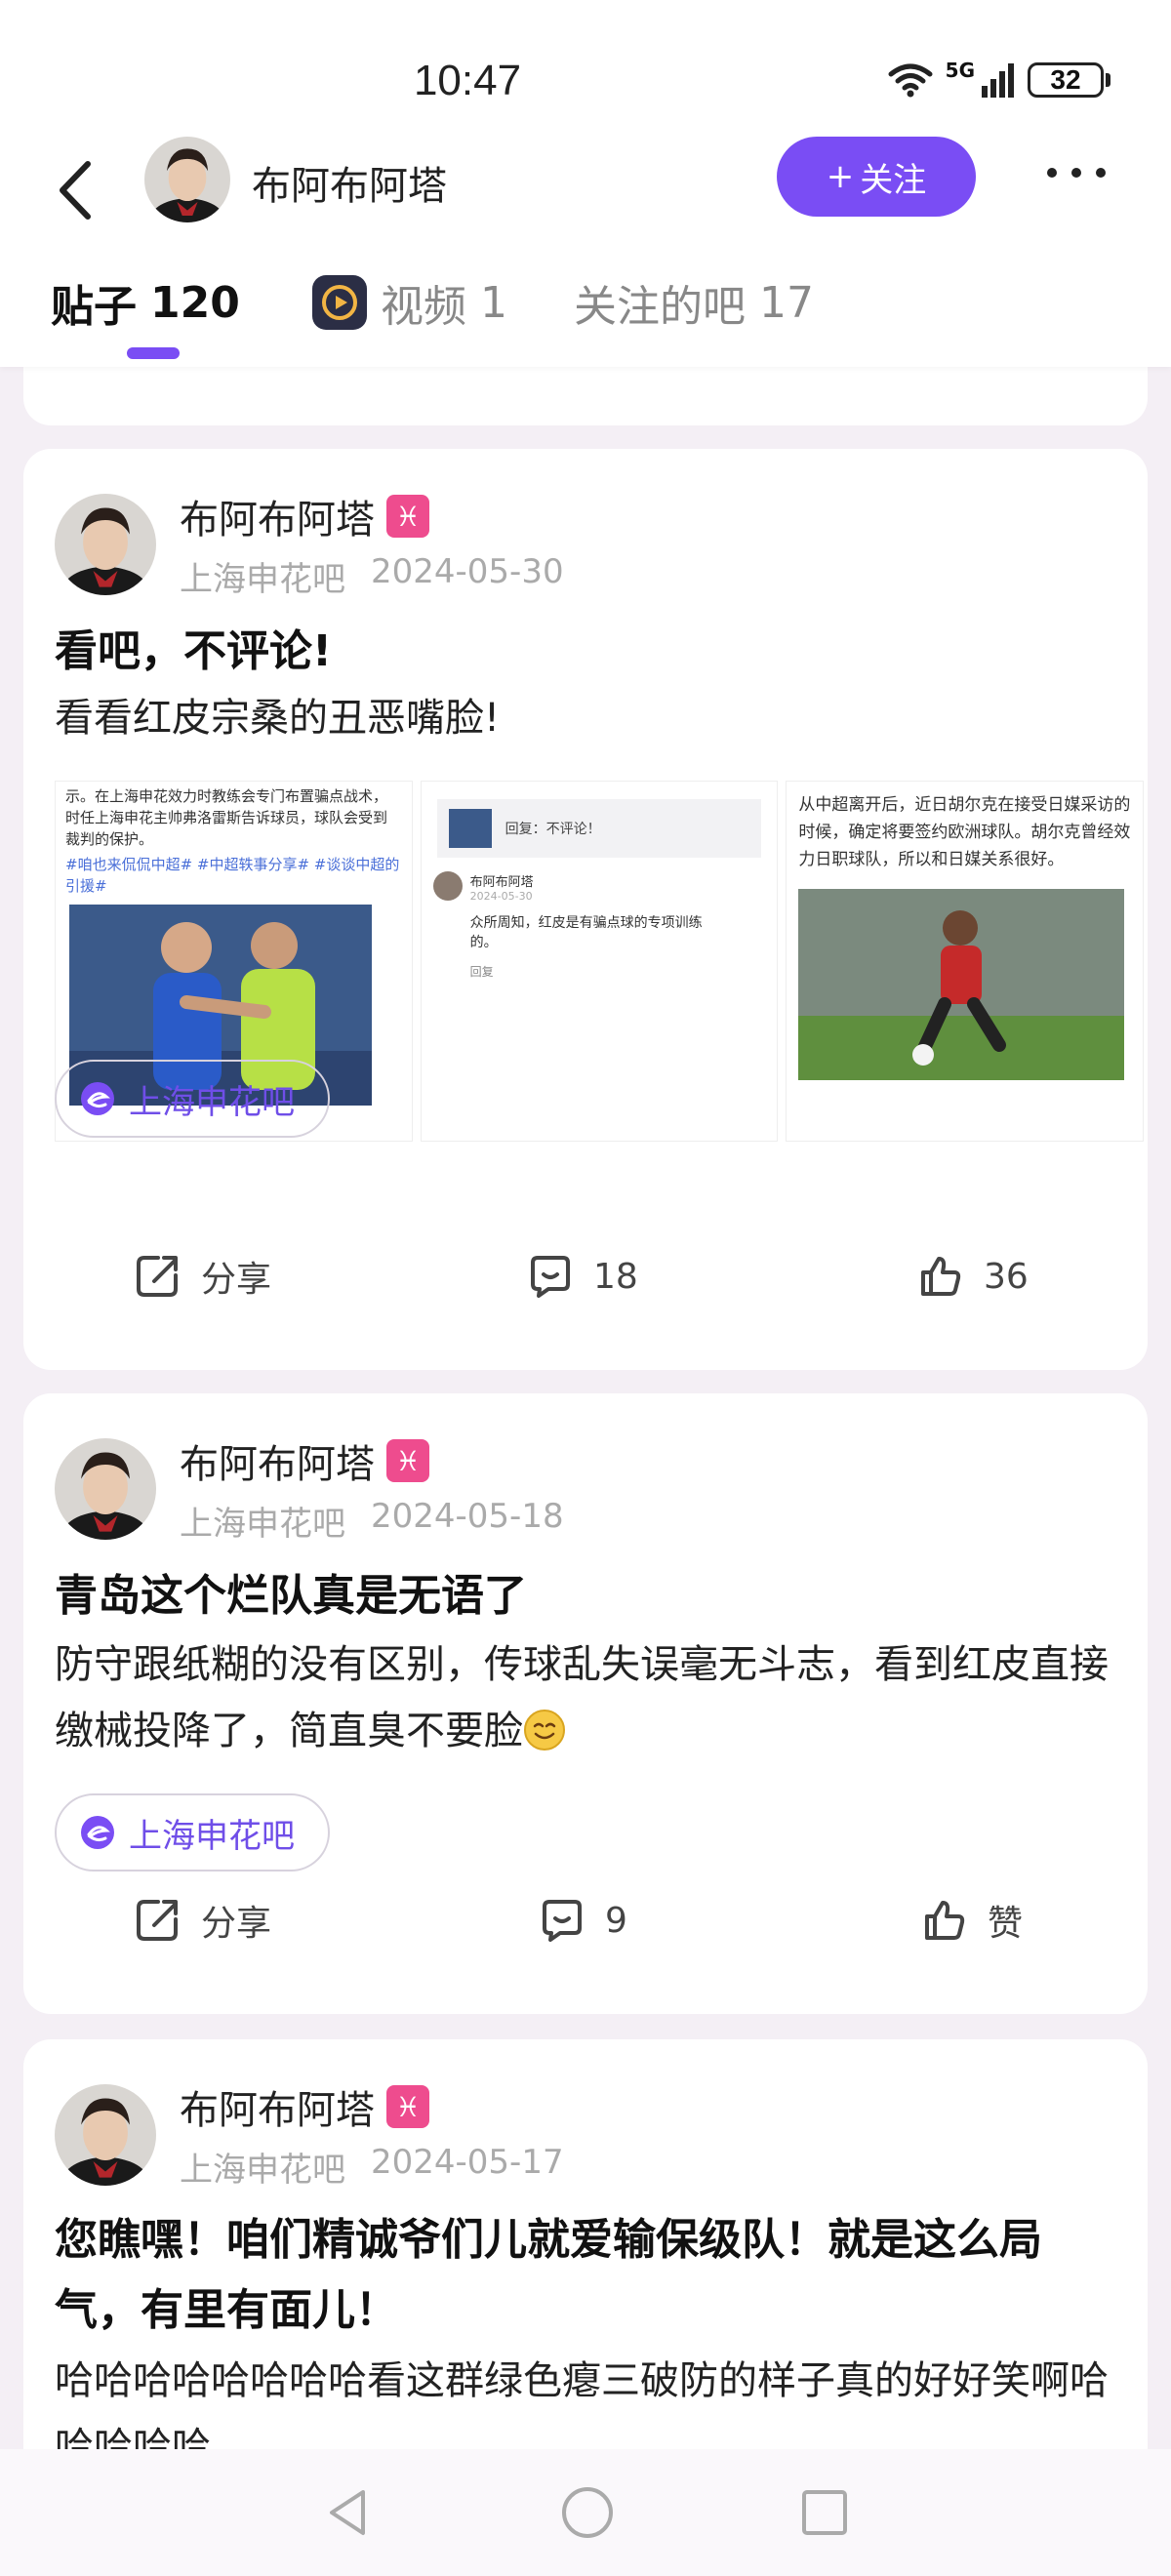  Describe the element at coordinates (145, 302) in the screenshot. I see `tab-posts: 贴子 120` at that location.